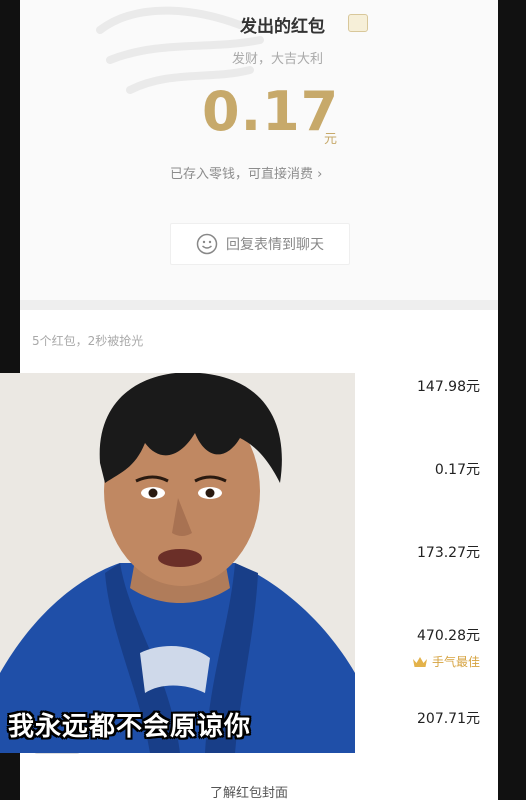 The image size is (526, 800). What do you see at coordinates (512, 400) in the screenshot?
I see `right-frame` at bounding box center [512, 400].